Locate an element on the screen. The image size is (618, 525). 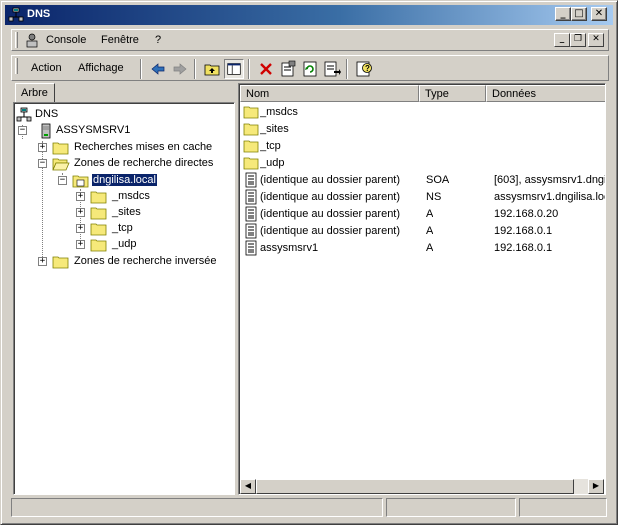
minimize-icon: _ is located at coordinates (562, 39).